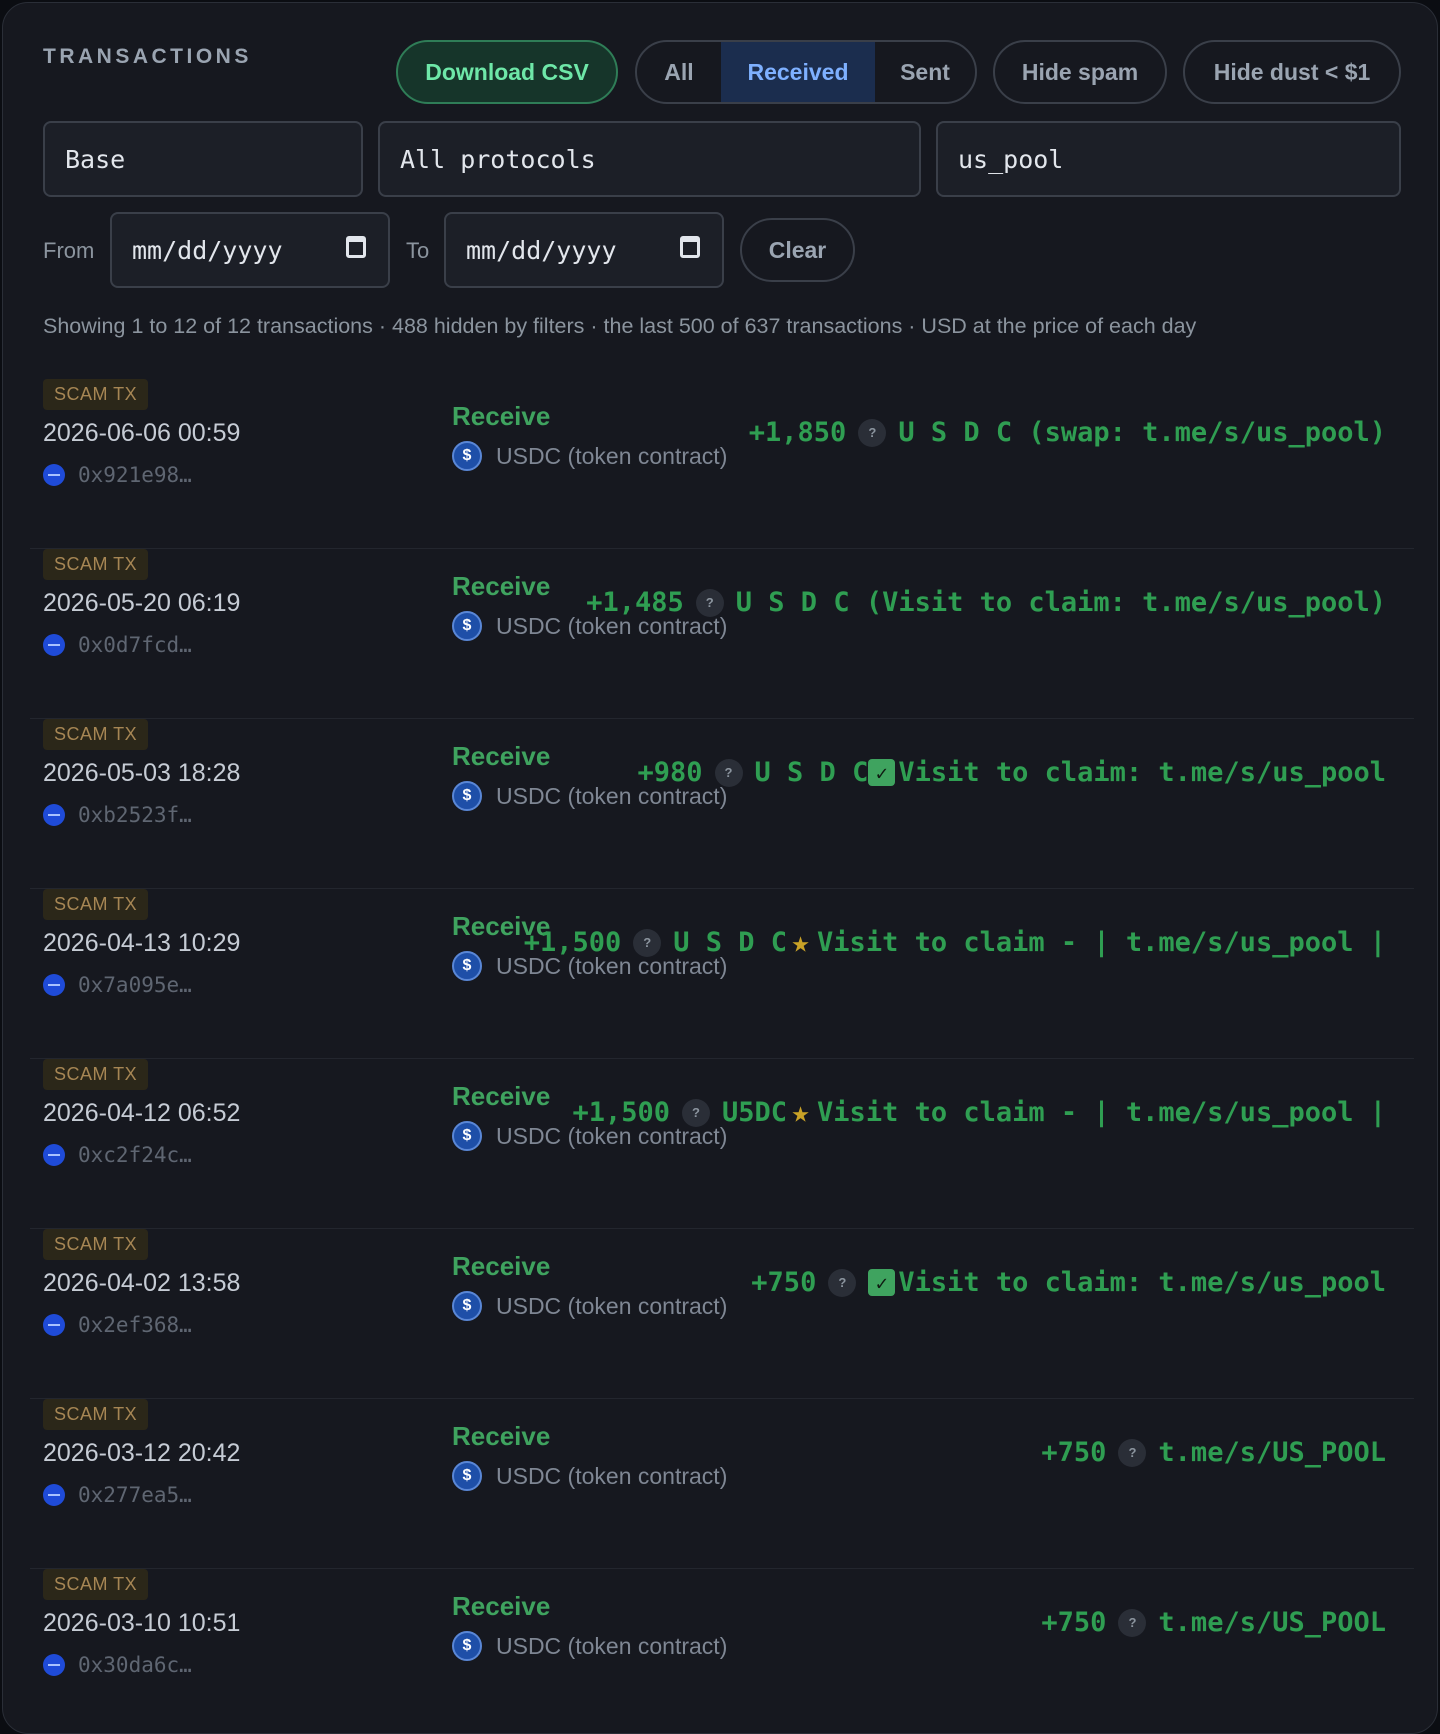 This screenshot has height=1734, width=1440. I want to click on transaction-time: 2026-05-20 06:19, so click(142, 603).